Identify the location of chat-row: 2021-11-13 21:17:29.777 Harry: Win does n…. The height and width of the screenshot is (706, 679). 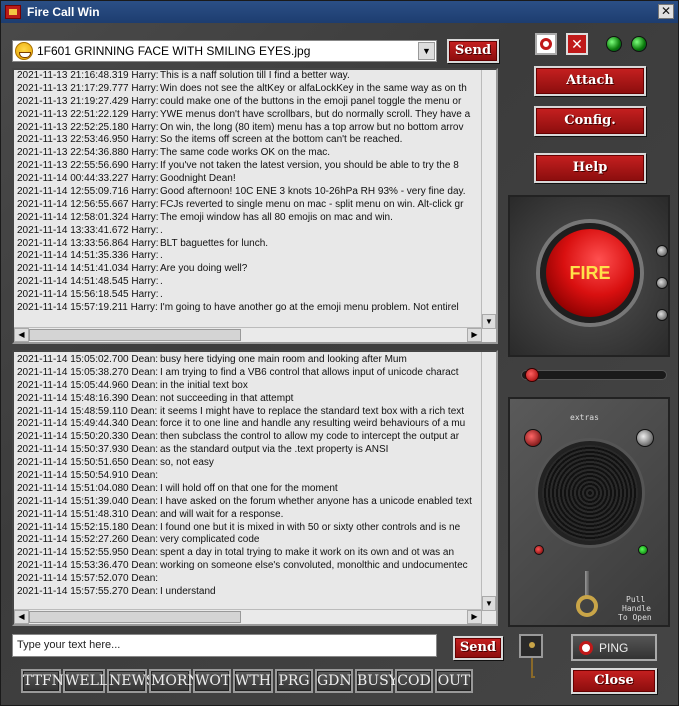
(247, 89).